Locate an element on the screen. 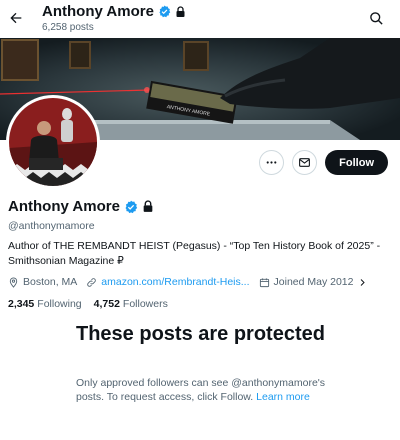  followers-link: 4,752 Followers is located at coordinates (131, 304).